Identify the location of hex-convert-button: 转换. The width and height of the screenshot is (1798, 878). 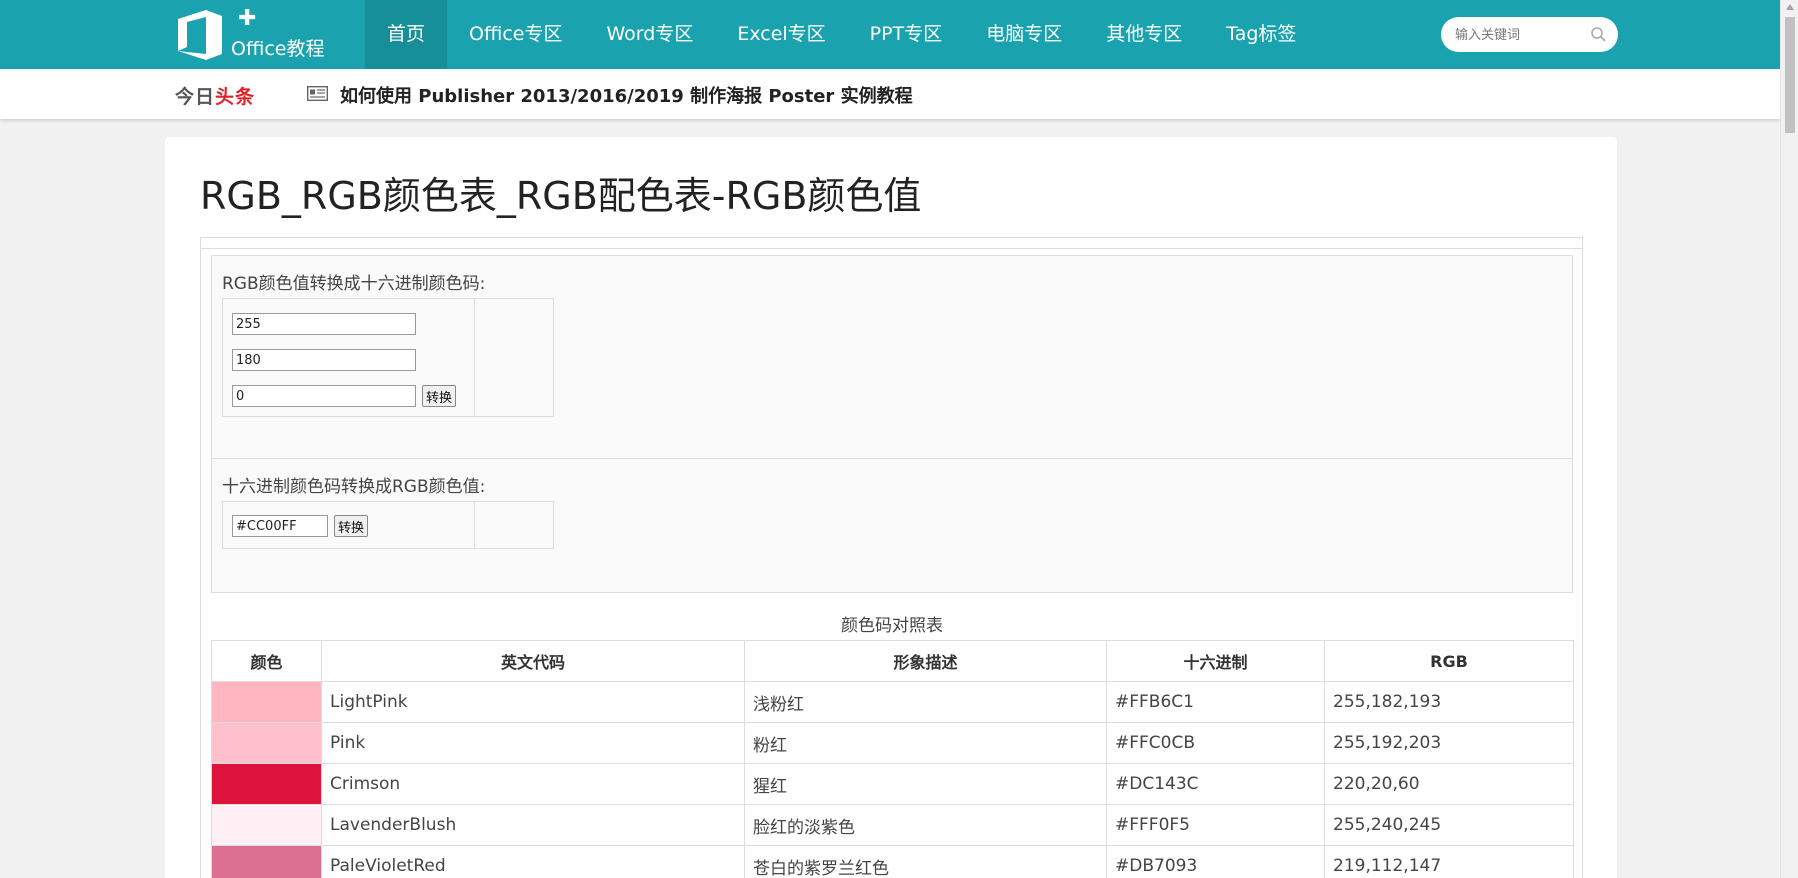
(351, 526).